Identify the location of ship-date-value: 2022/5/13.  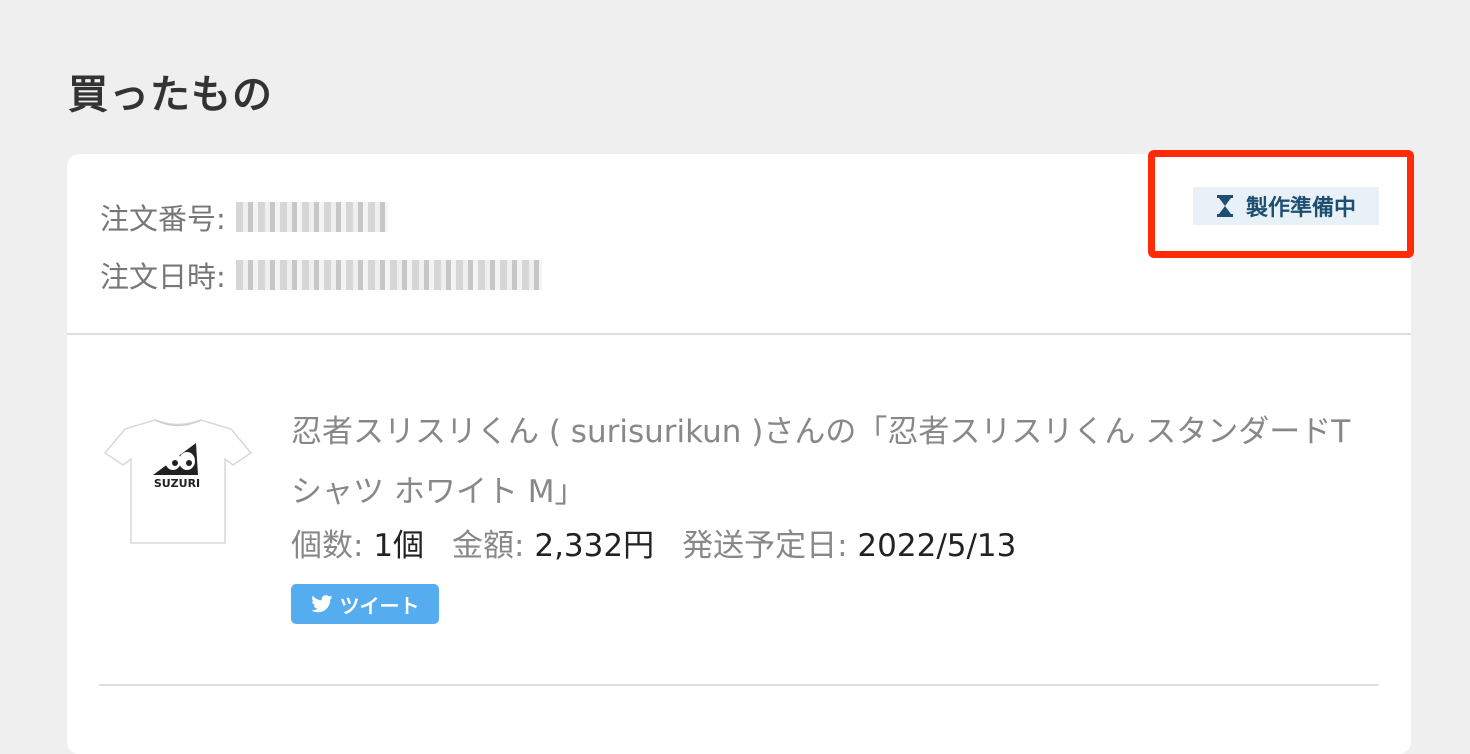
(937, 546).